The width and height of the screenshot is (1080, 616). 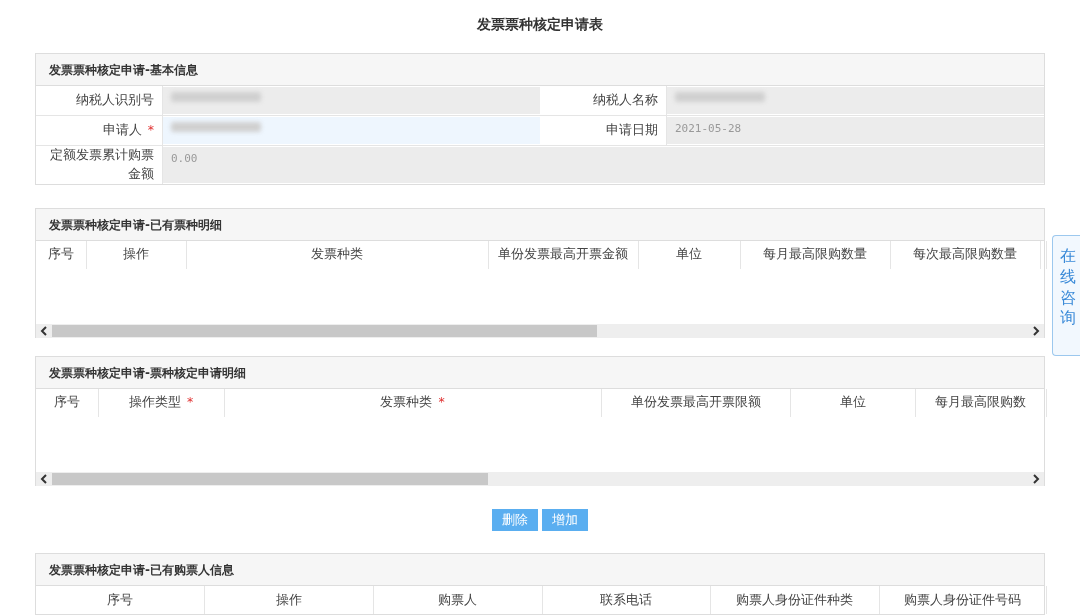 I want to click on field-label: 纳税人识别号, so click(x=115, y=100).